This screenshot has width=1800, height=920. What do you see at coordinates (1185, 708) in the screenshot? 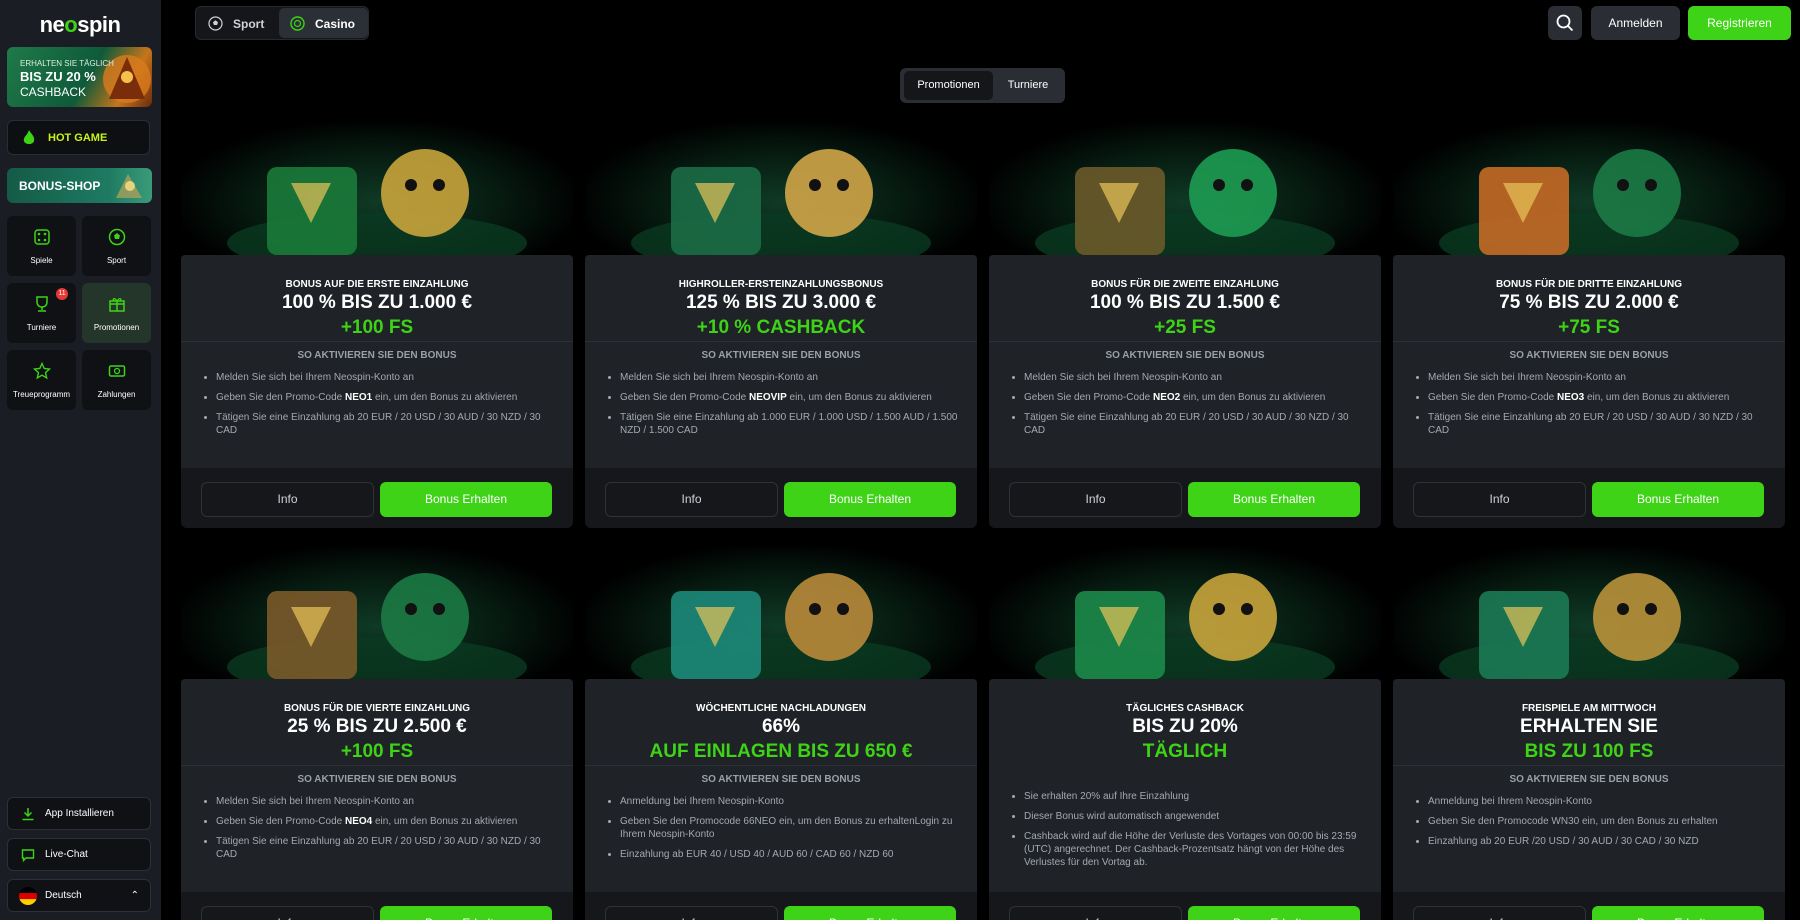
I see `promo-subtitle: TÄGLICHES CASHBACK` at bounding box center [1185, 708].